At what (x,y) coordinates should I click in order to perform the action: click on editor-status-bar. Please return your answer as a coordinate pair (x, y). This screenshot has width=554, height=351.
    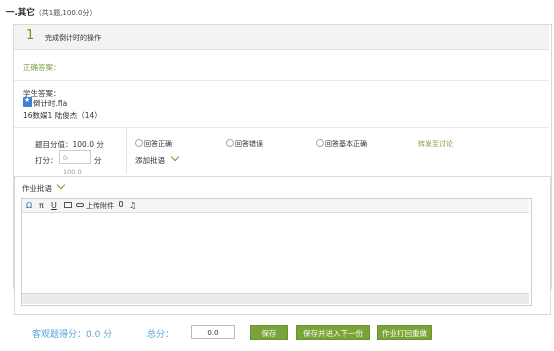
    Looking at the image, I should click on (275, 298).